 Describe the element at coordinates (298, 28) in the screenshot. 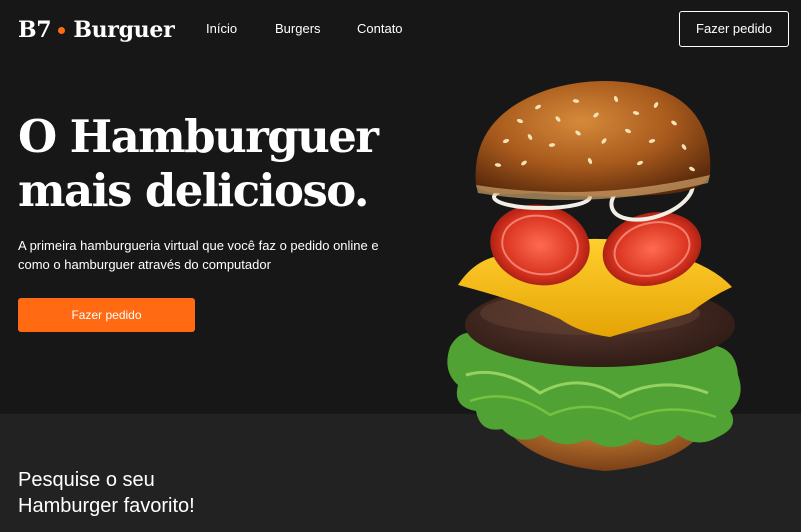

I see `nav-link-burgers: Burgers` at that location.